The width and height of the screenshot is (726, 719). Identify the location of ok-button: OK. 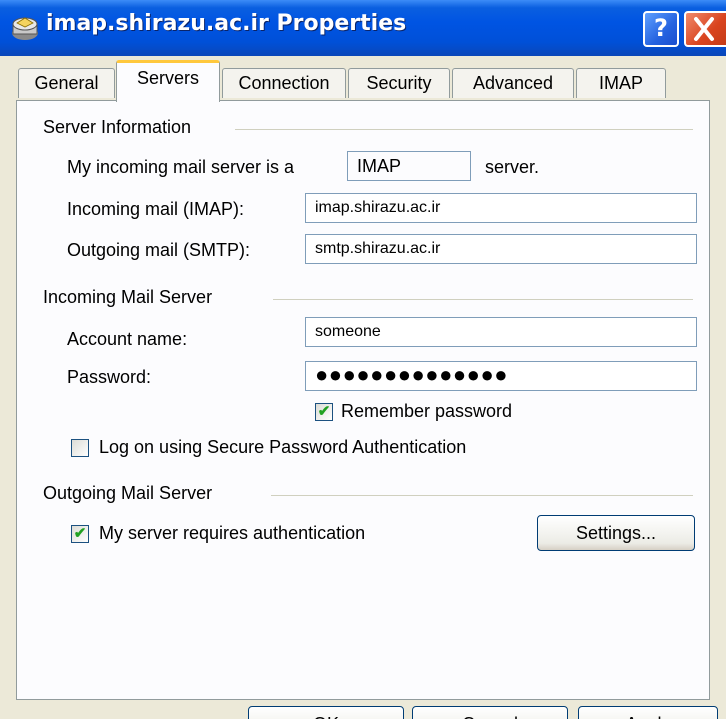
(326, 712).